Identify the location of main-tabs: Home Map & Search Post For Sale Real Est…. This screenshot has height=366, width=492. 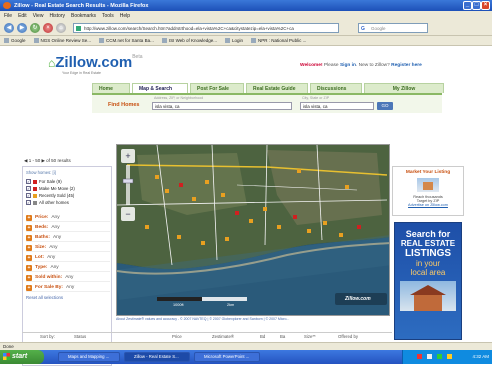
(268, 88).